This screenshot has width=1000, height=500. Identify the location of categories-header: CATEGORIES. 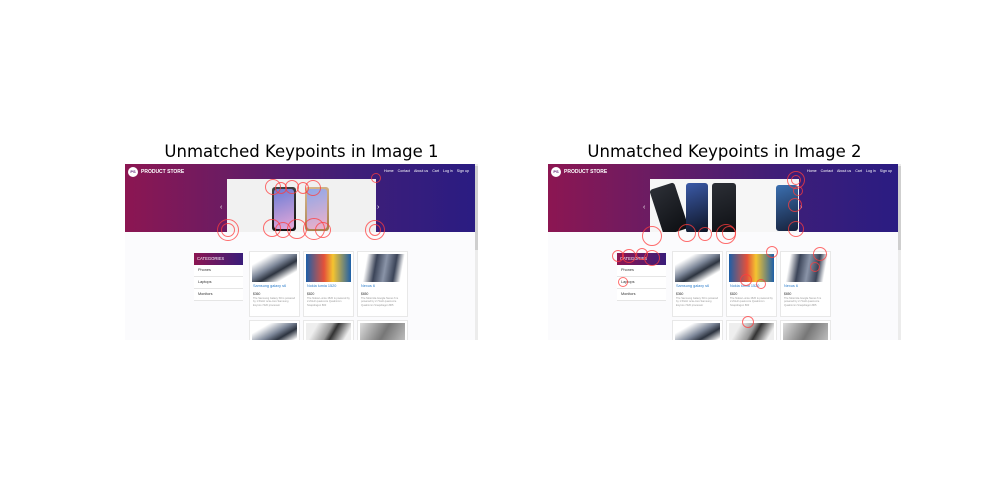
(218, 259).